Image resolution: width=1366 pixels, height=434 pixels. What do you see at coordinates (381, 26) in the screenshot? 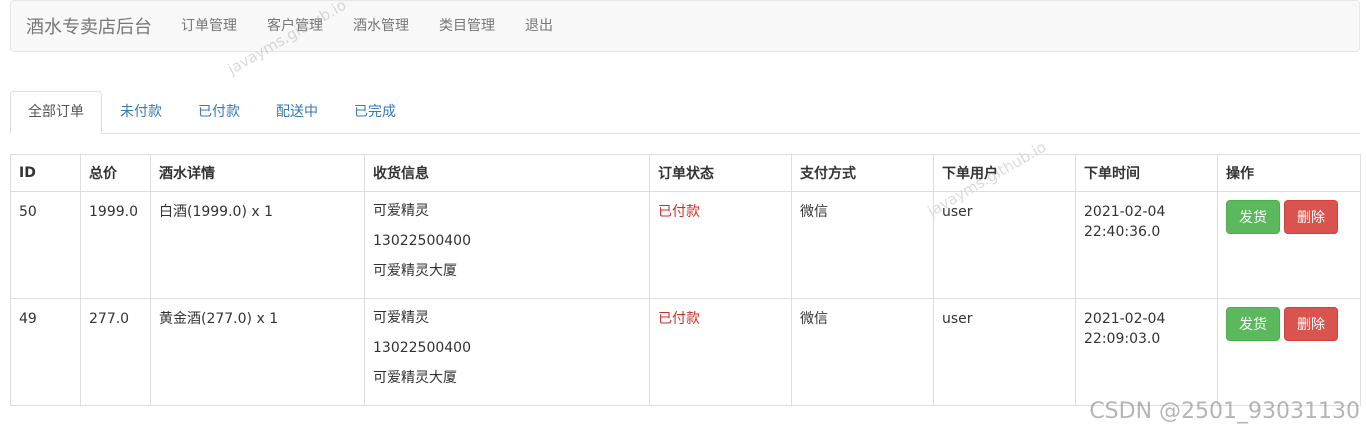
I see `nav-liquor-management: 酒水管理` at bounding box center [381, 26].